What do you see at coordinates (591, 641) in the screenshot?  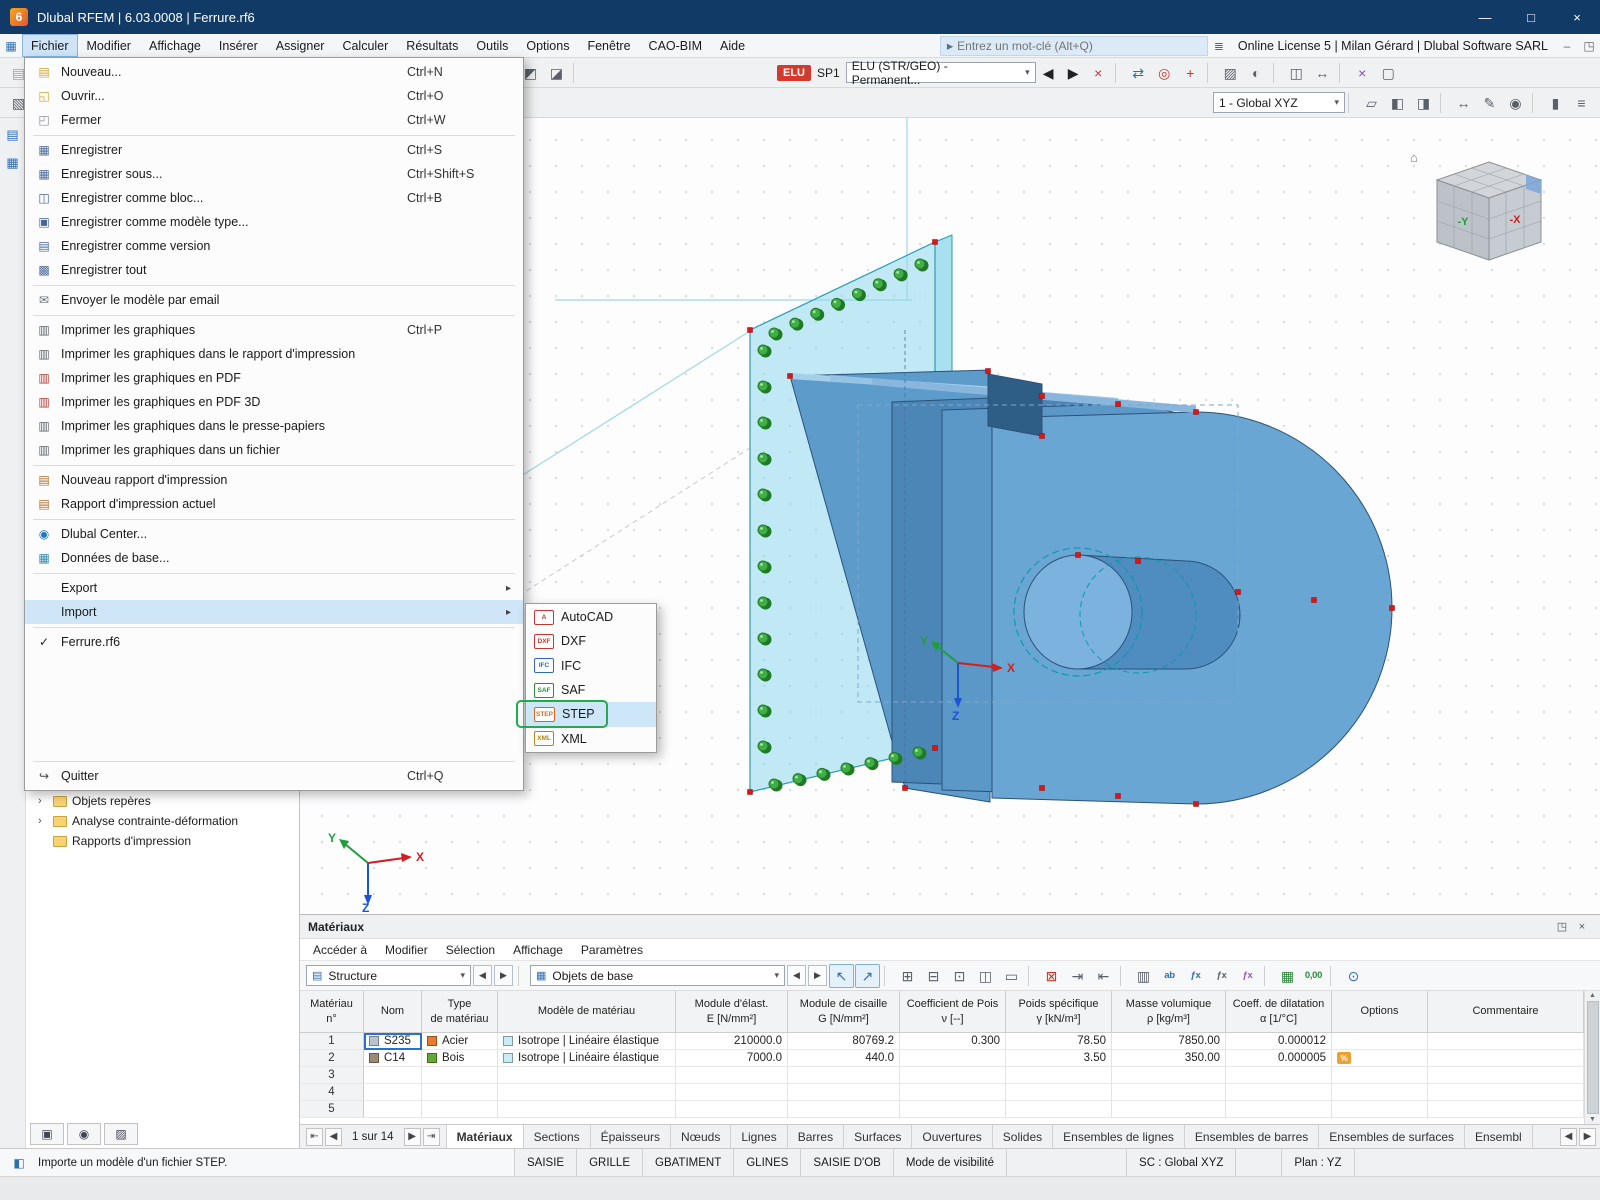 I see `import-submenu-item: DXF DXF` at bounding box center [591, 641].